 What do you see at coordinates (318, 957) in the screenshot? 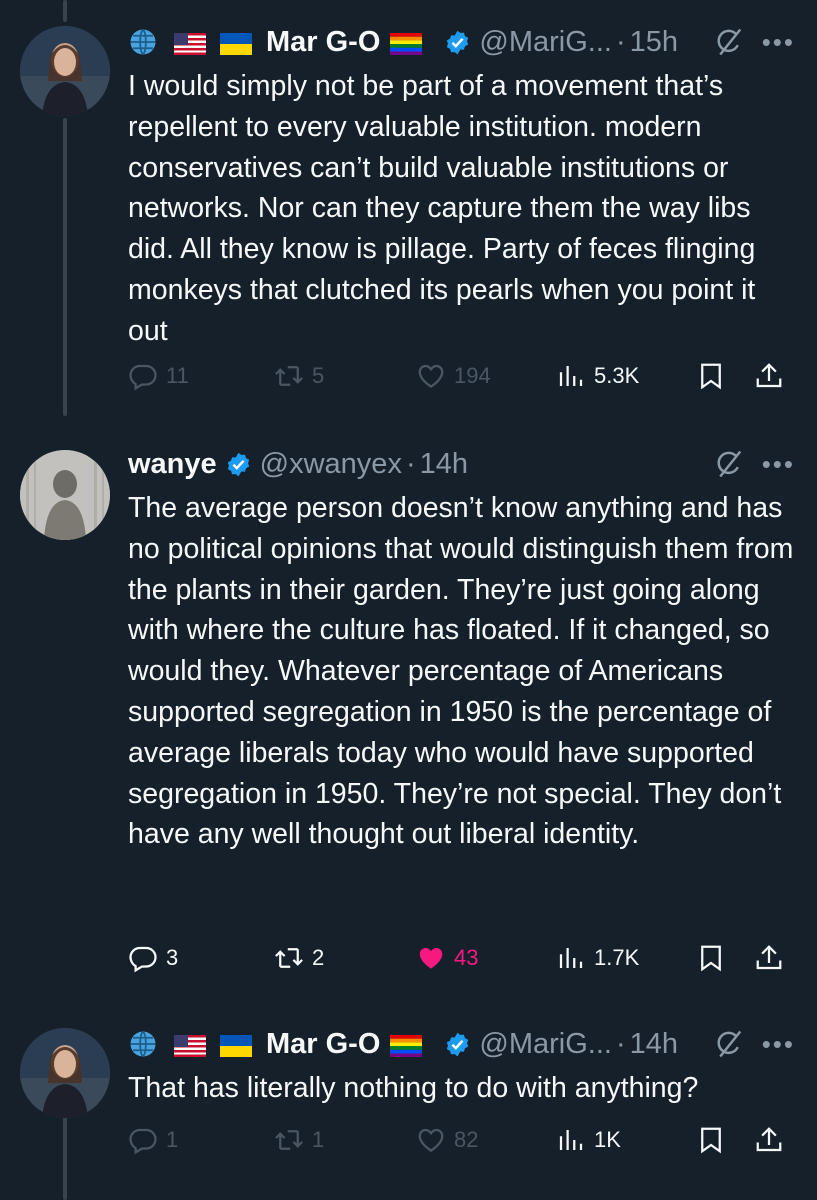
I see `repost-count: 2` at bounding box center [318, 957].